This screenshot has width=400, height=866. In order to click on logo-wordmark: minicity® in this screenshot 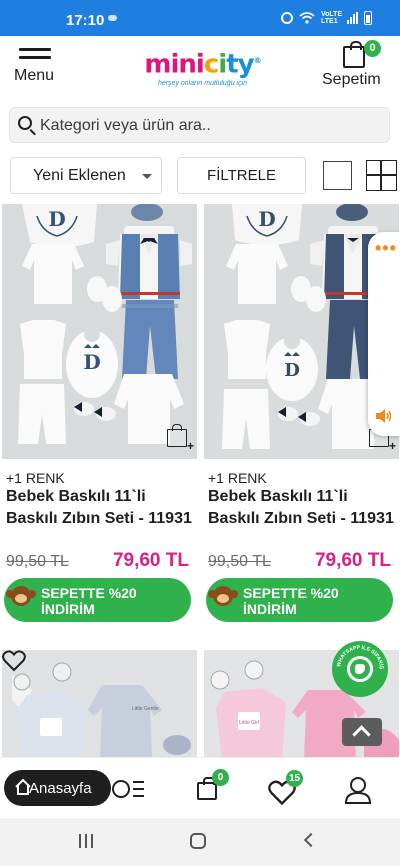, I will do `click(202, 64)`.